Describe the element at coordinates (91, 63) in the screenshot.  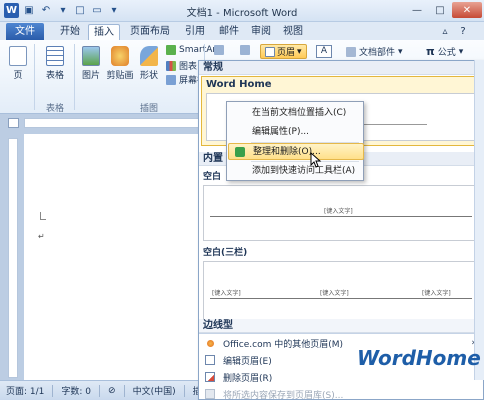
I see `picture-button: 图片` at that location.